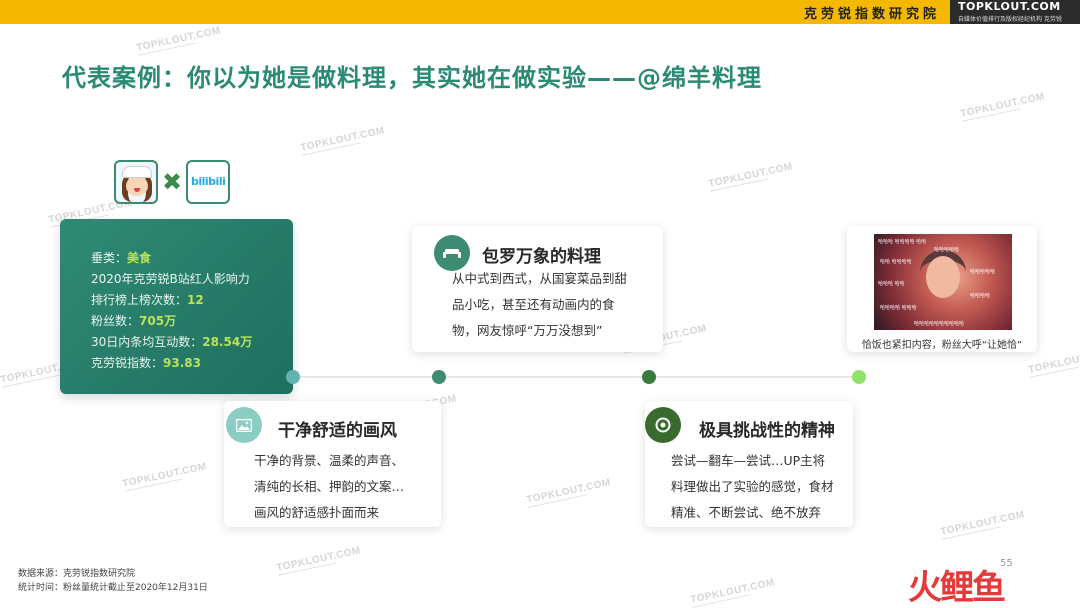  What do you see at coordinates (748, 460) in the screenshot?
I see `spirit-line: 尝试—翻车—尝试…UP主将` at bounding box center [748, 460].